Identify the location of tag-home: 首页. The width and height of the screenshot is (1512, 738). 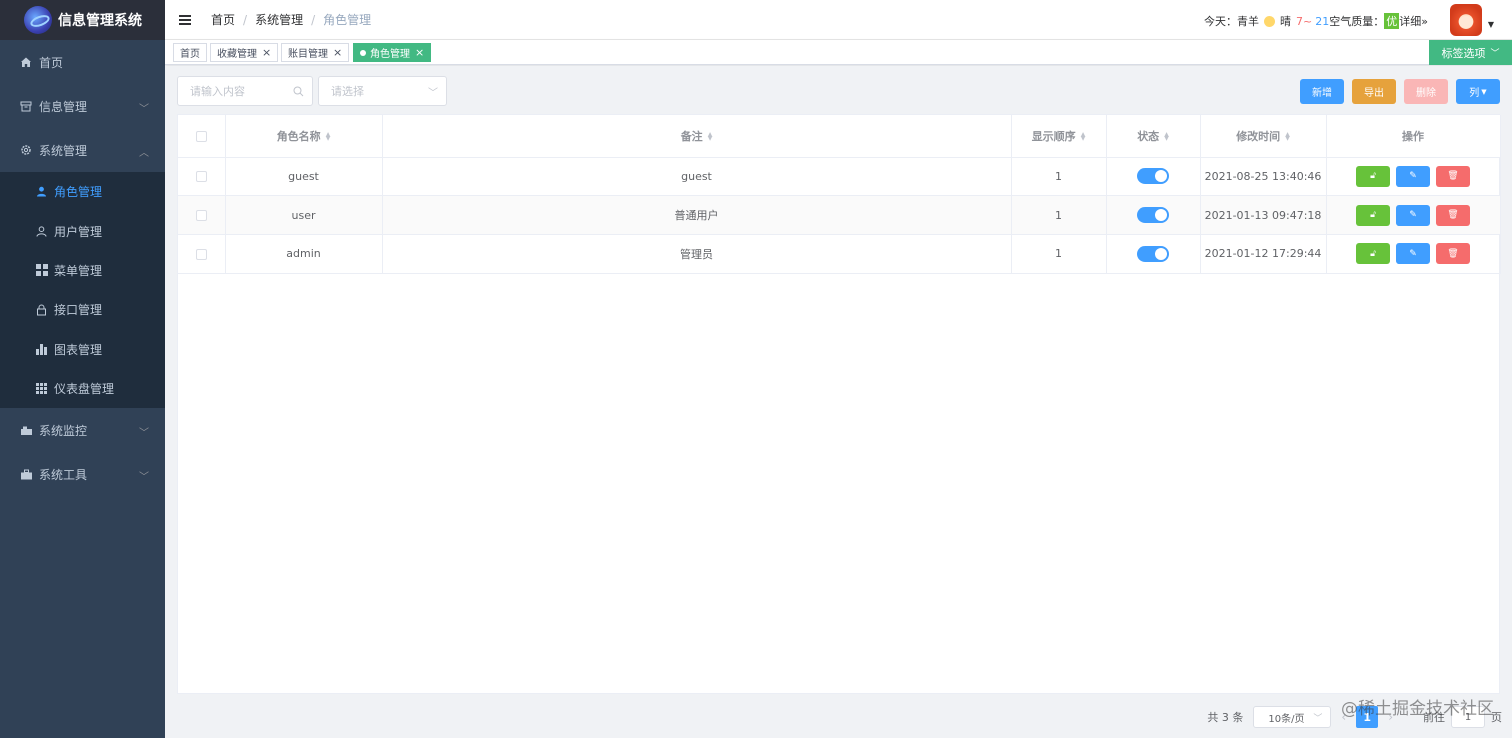
(190, 52).